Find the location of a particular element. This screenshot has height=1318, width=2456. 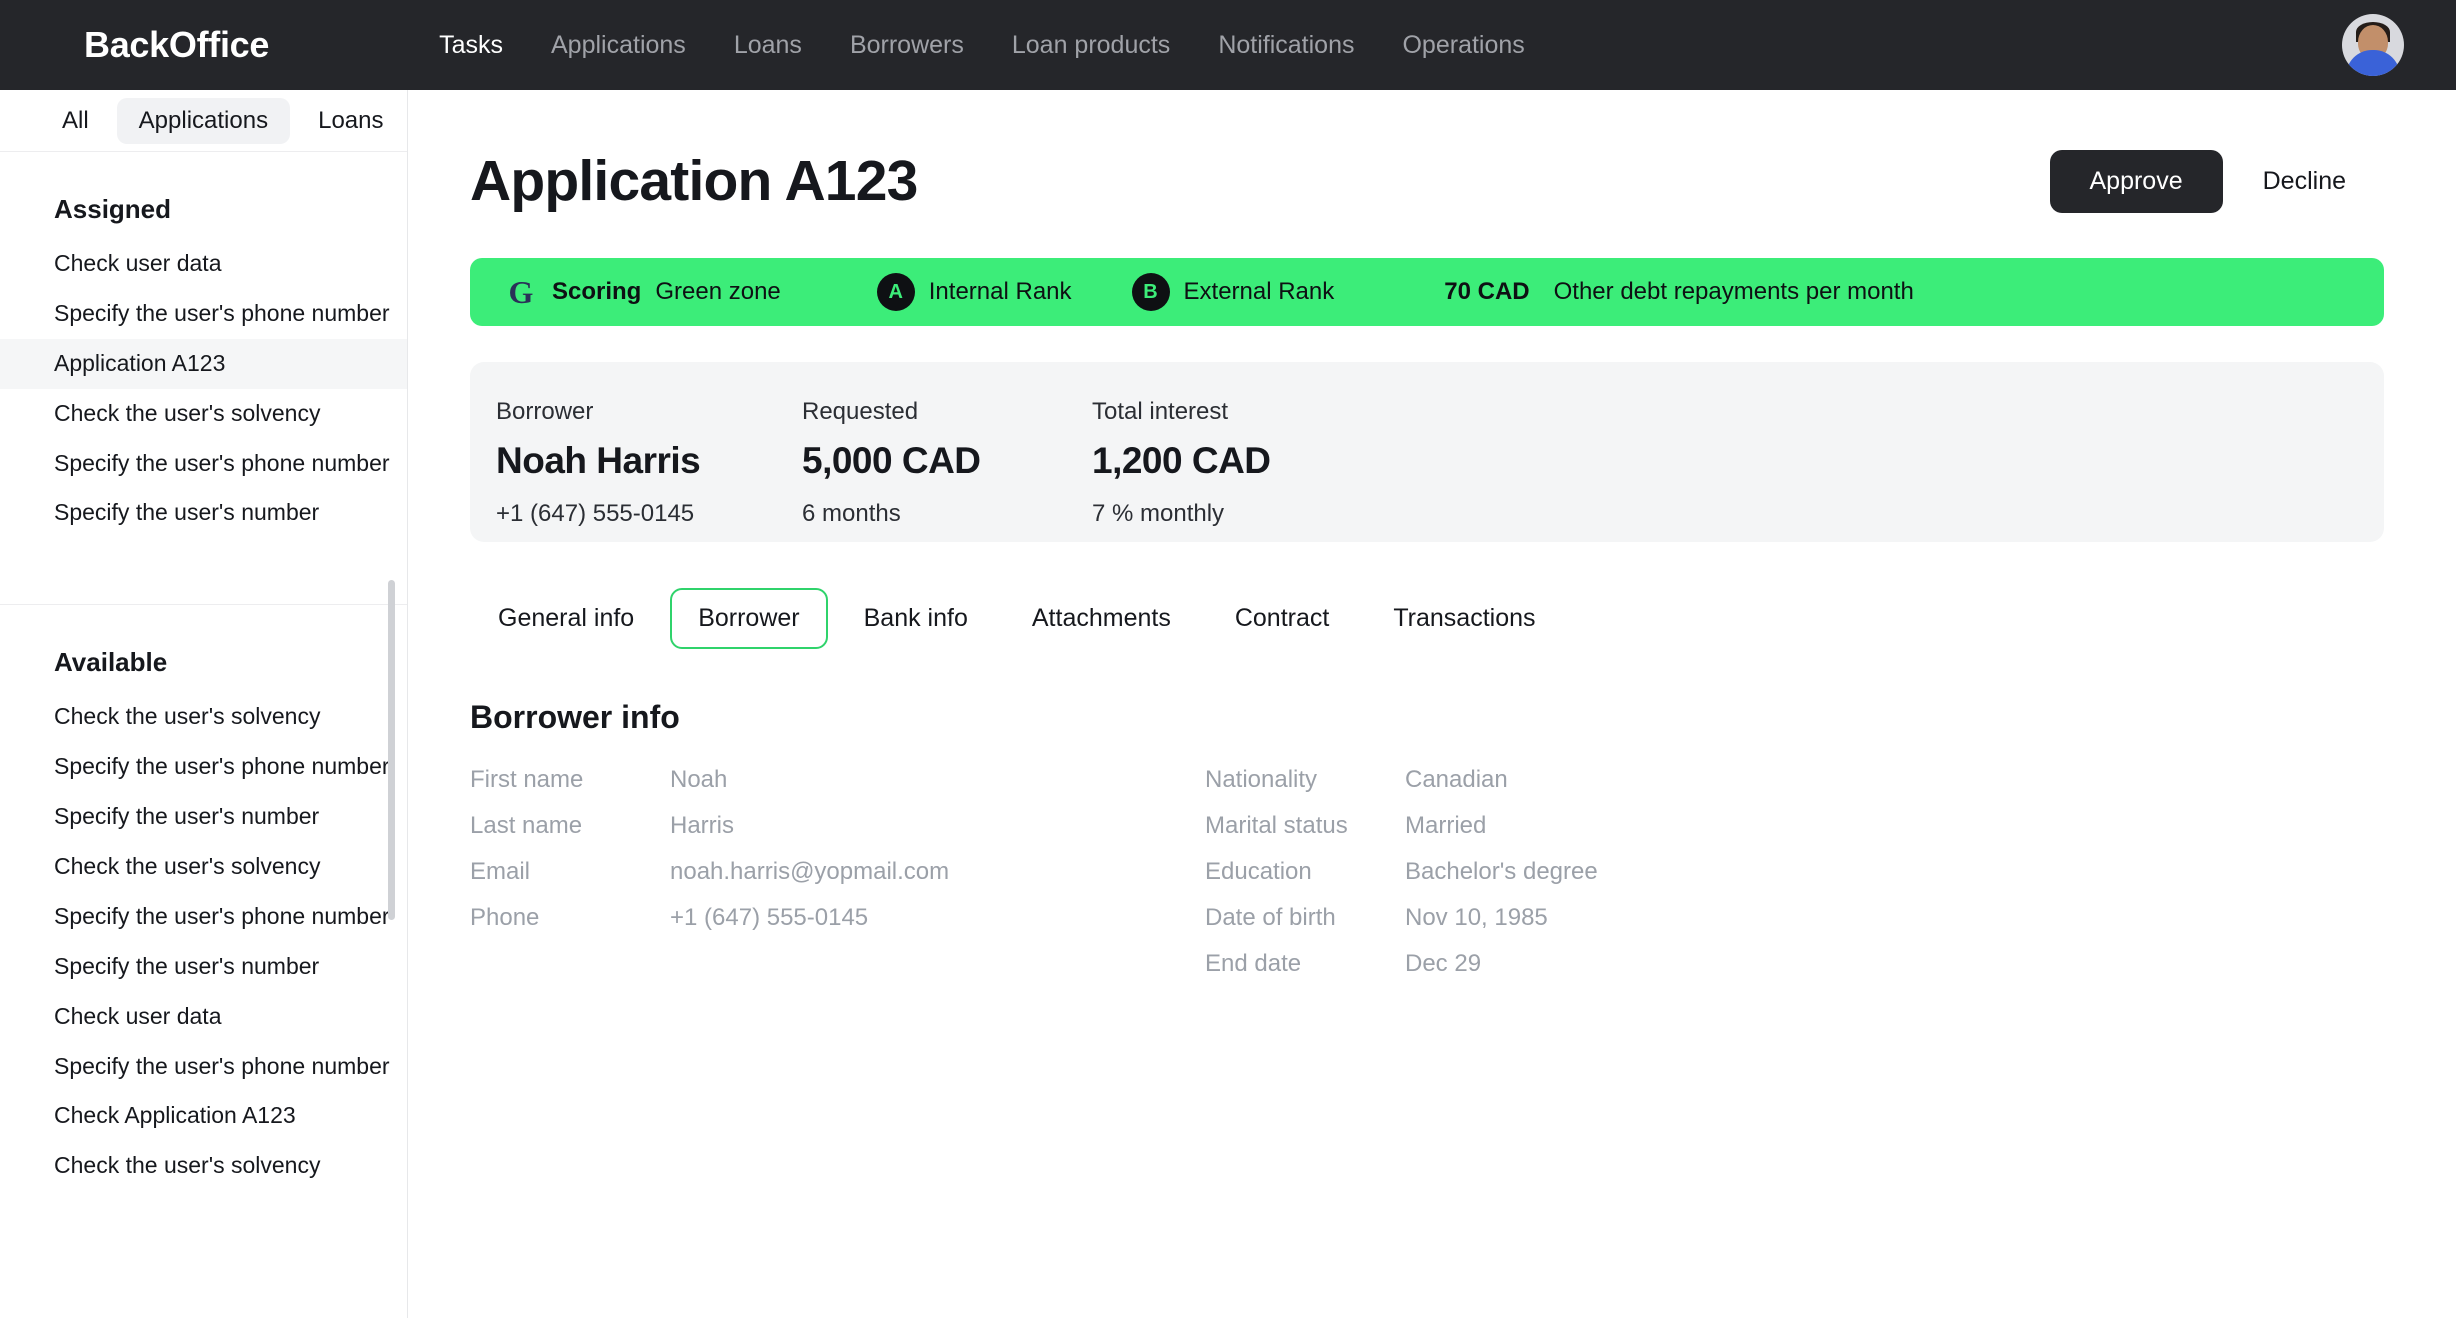

nav-item-borrowers: Borrowers is located at coordinates (907, 45).